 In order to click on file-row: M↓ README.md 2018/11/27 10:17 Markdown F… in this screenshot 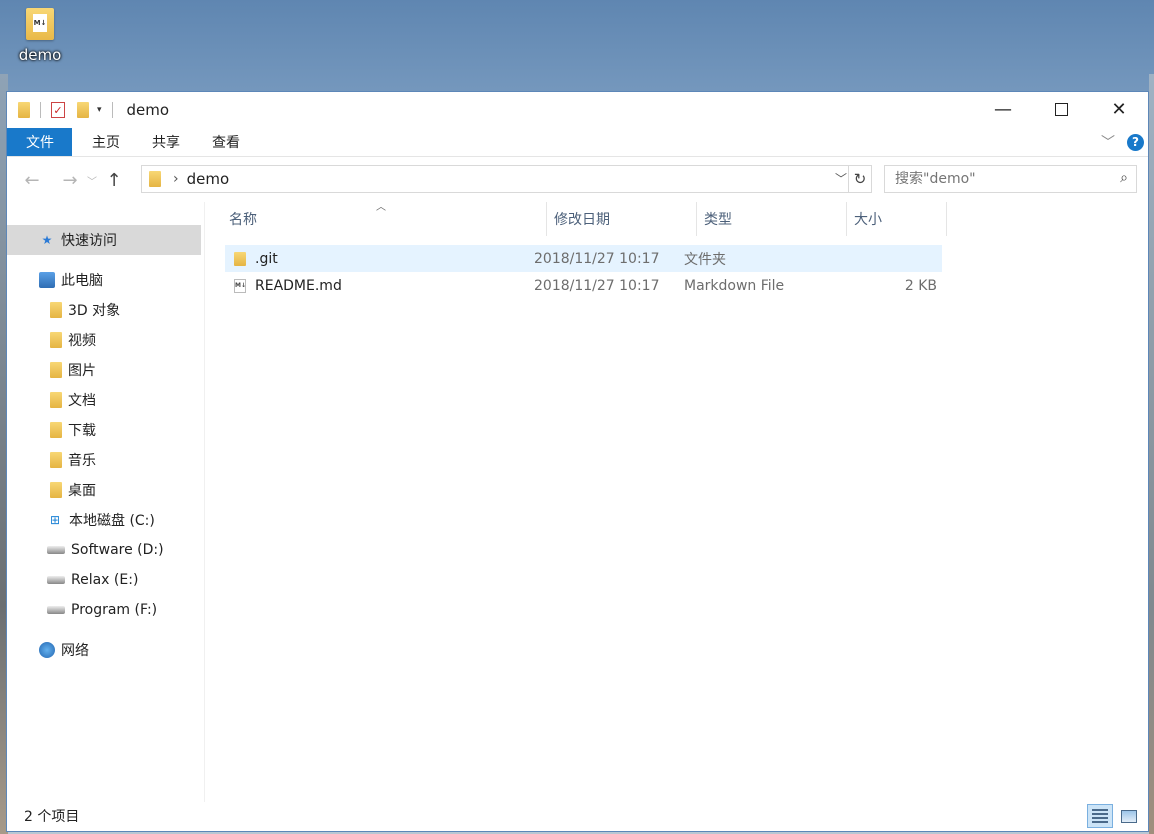, I will do `click(583, 285)`.